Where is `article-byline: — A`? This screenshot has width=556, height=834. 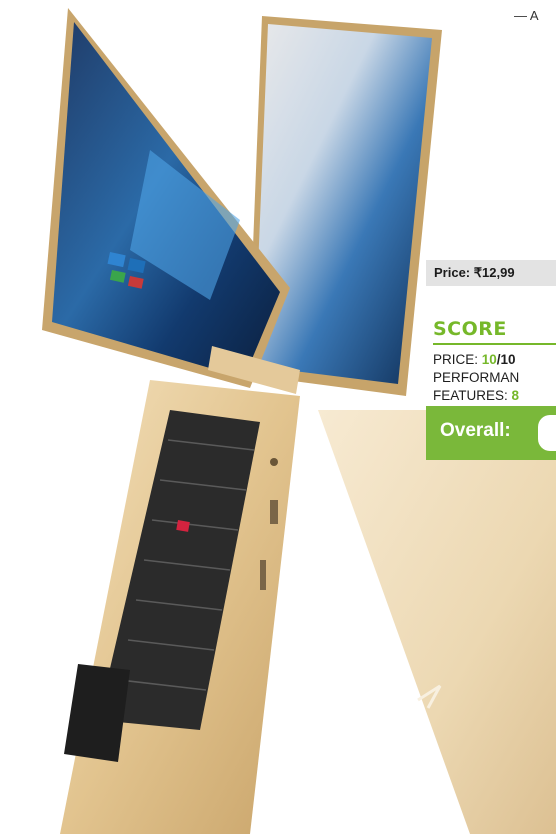 article-byline: — A is located at coordinates (526, 15).